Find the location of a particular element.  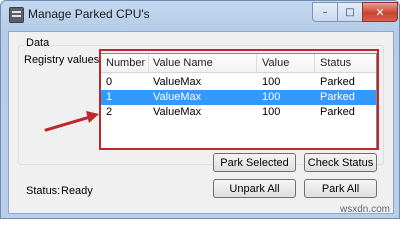

watermark-text: wsxdn.com is located at coordinates (365, 209).